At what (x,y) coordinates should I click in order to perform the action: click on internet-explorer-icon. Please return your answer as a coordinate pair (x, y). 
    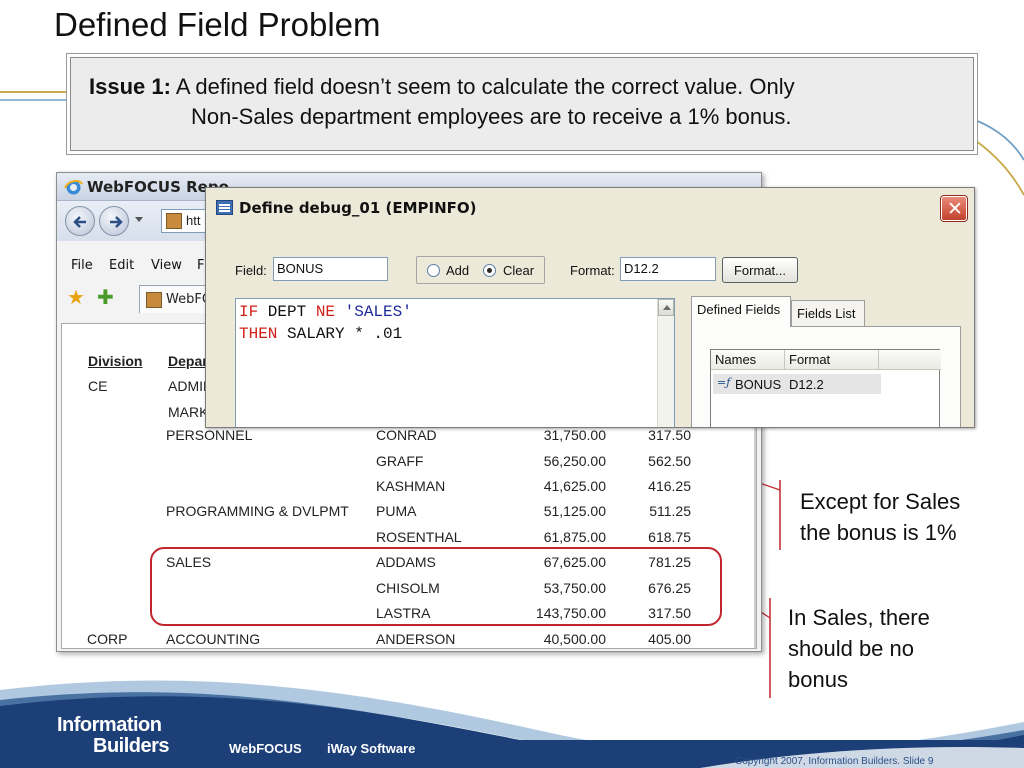
    Looking at the image, I should click on (73, 187).